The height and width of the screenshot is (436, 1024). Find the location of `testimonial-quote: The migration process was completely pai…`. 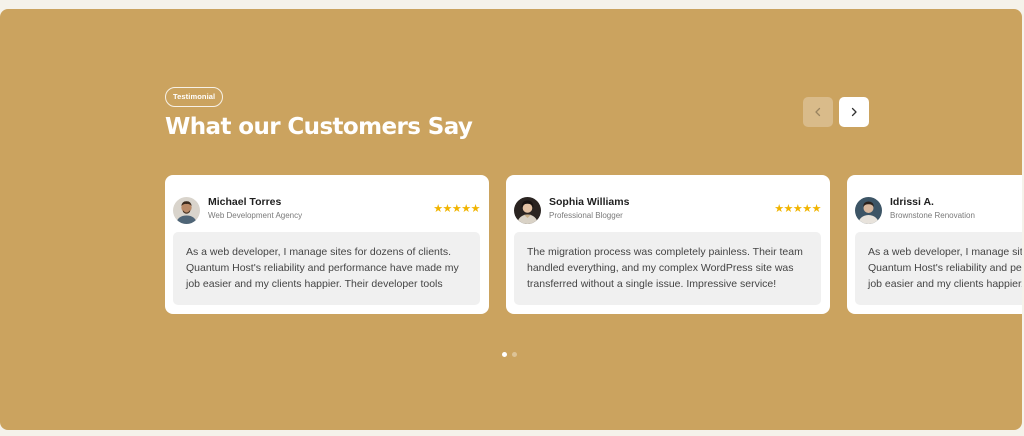

testimonial-quote: The migration process was completely pai… is located at coordinates (665, 268).